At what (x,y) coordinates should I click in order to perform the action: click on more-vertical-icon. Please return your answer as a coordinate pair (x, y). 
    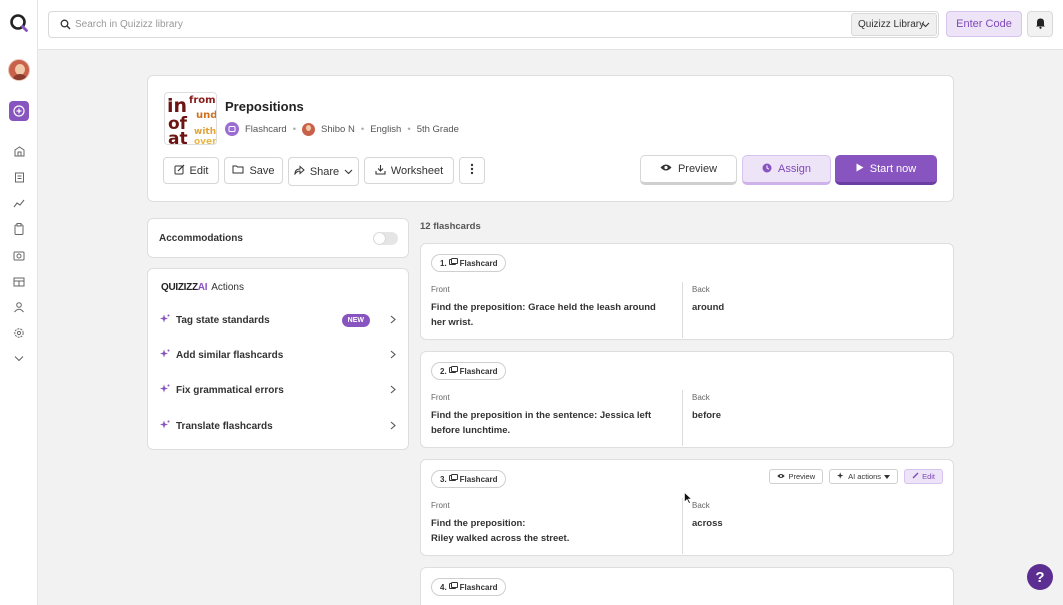
    Looking at the image, I should click on (472, 170).